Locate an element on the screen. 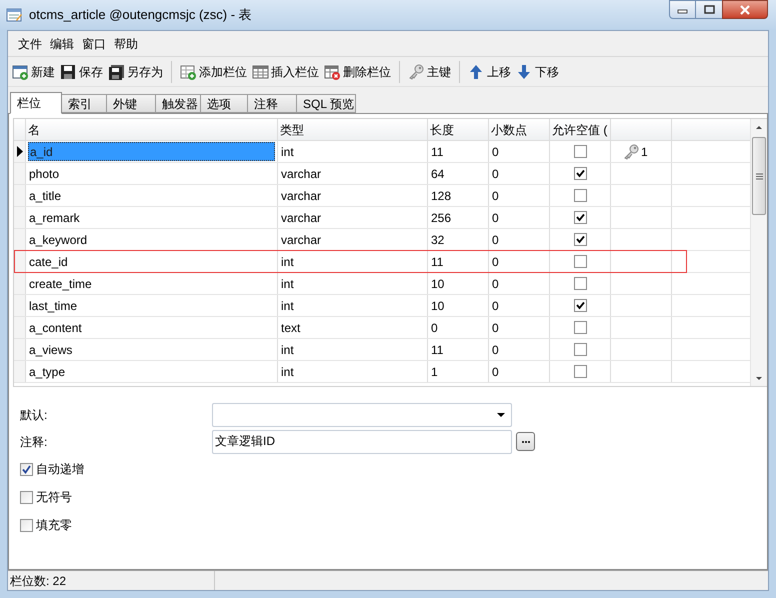  insert-column-button: 插入栏位 is located at coordinates (285, 72).